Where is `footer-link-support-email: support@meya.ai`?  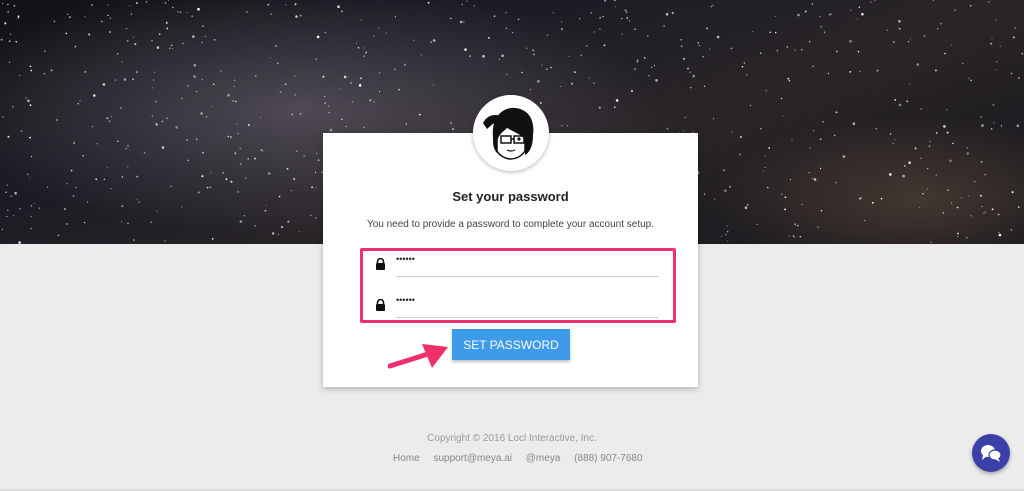 footer-link-support-email: support@meya.ai is located at coordinates (472, 458).